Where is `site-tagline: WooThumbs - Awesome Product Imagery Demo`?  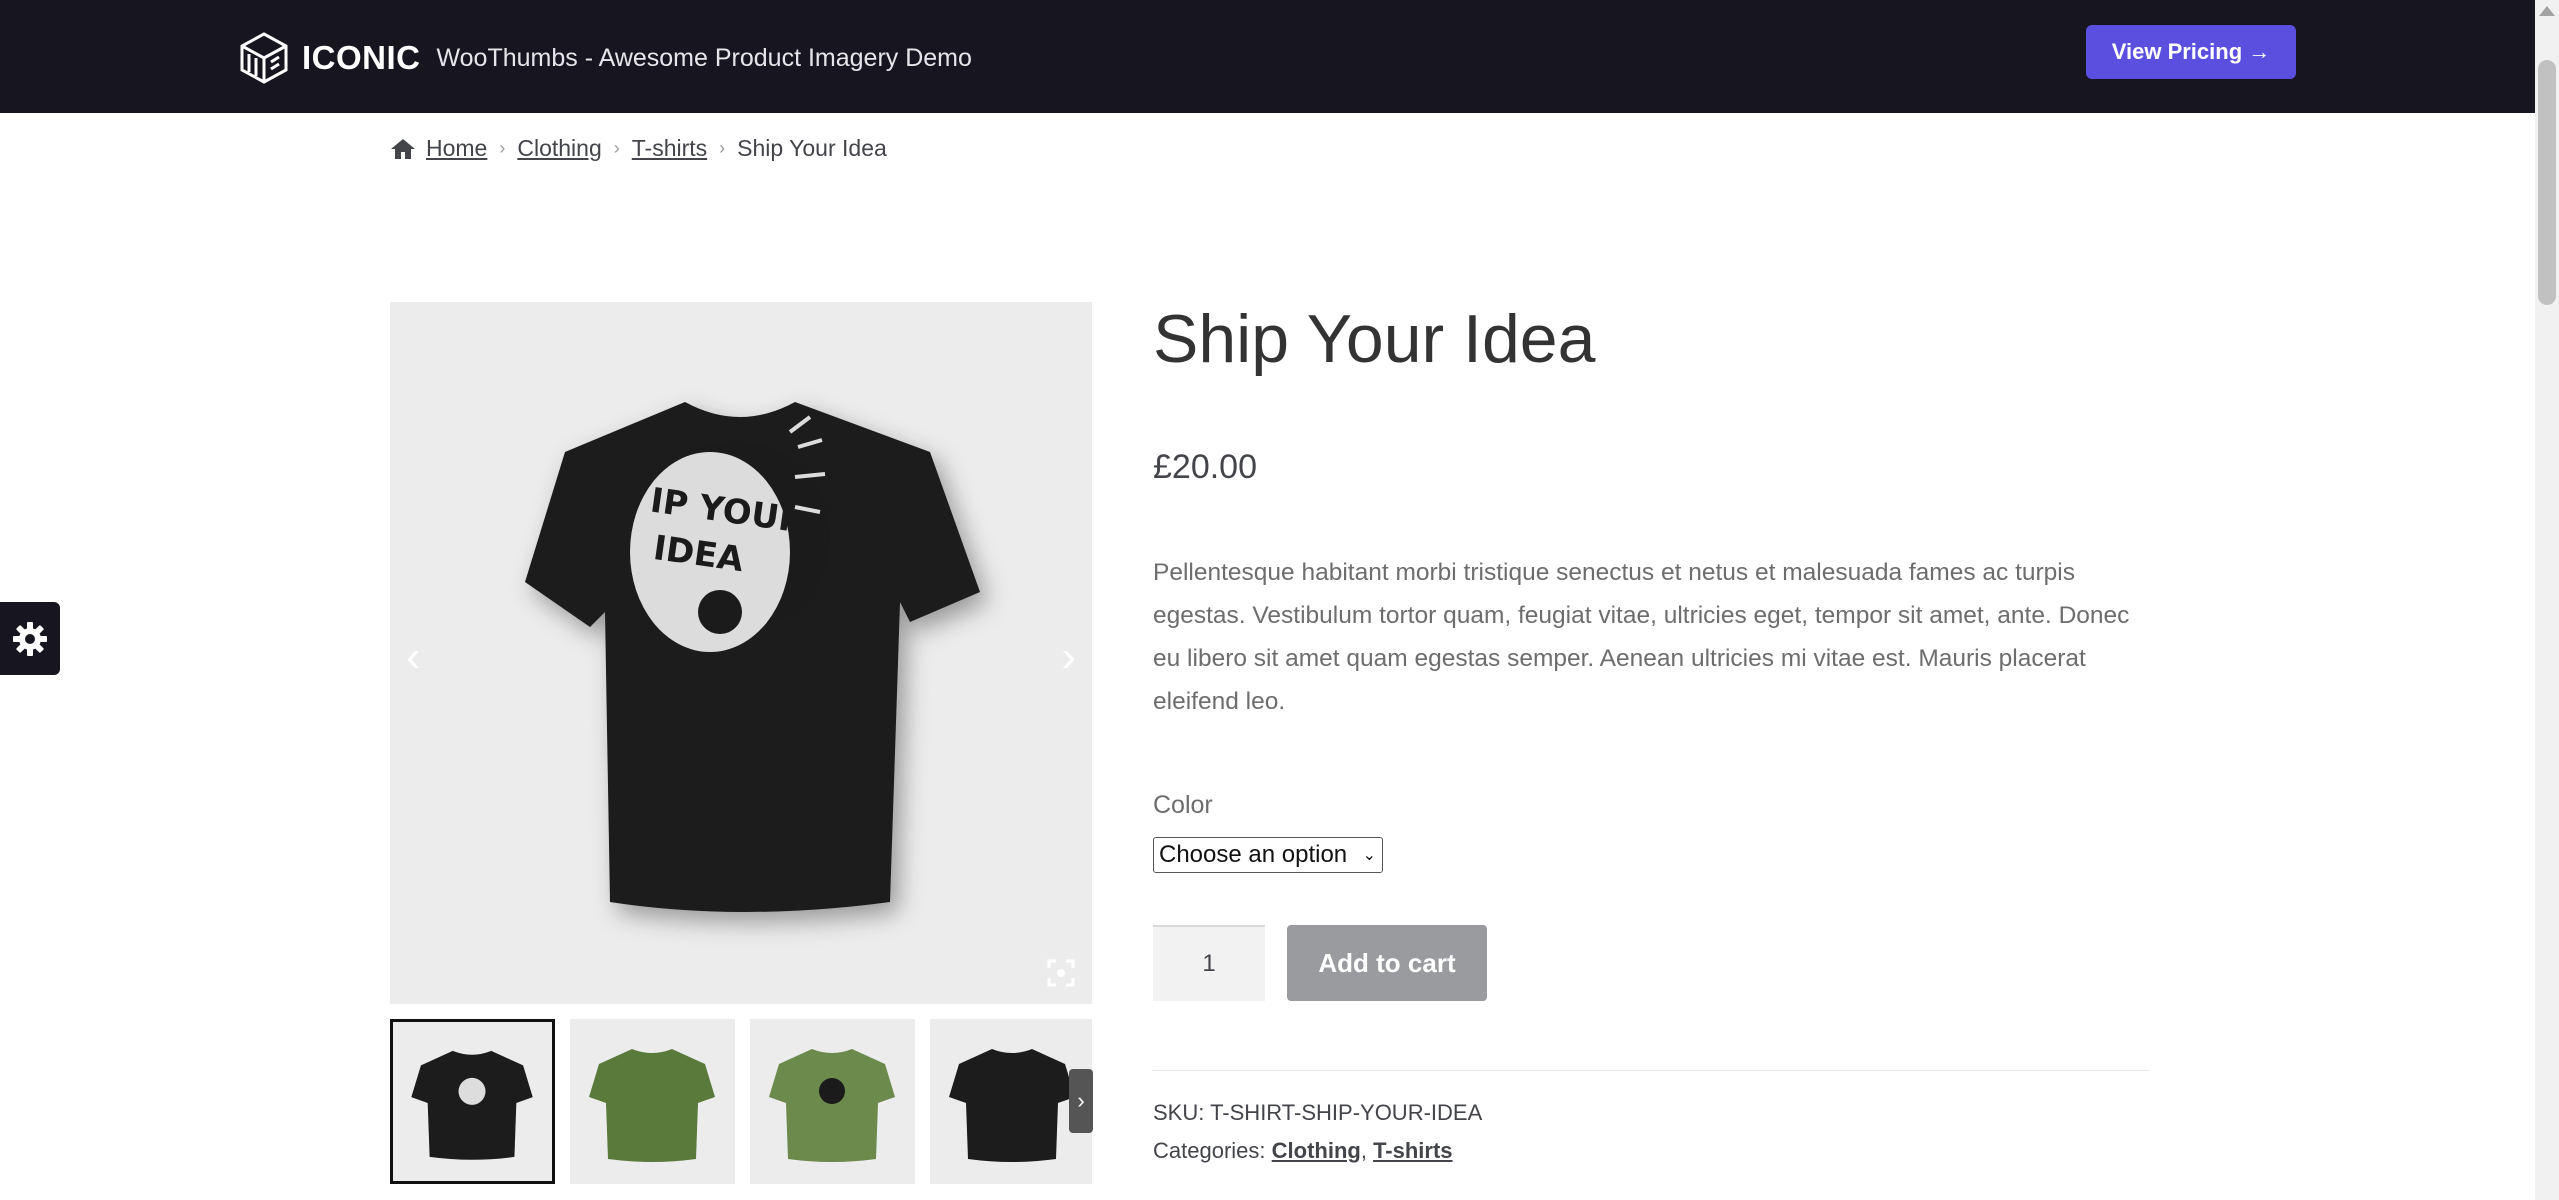
site-tagline: WooThumbs - Awesome Product Imagery Demo is located at coordinates (704, 57).